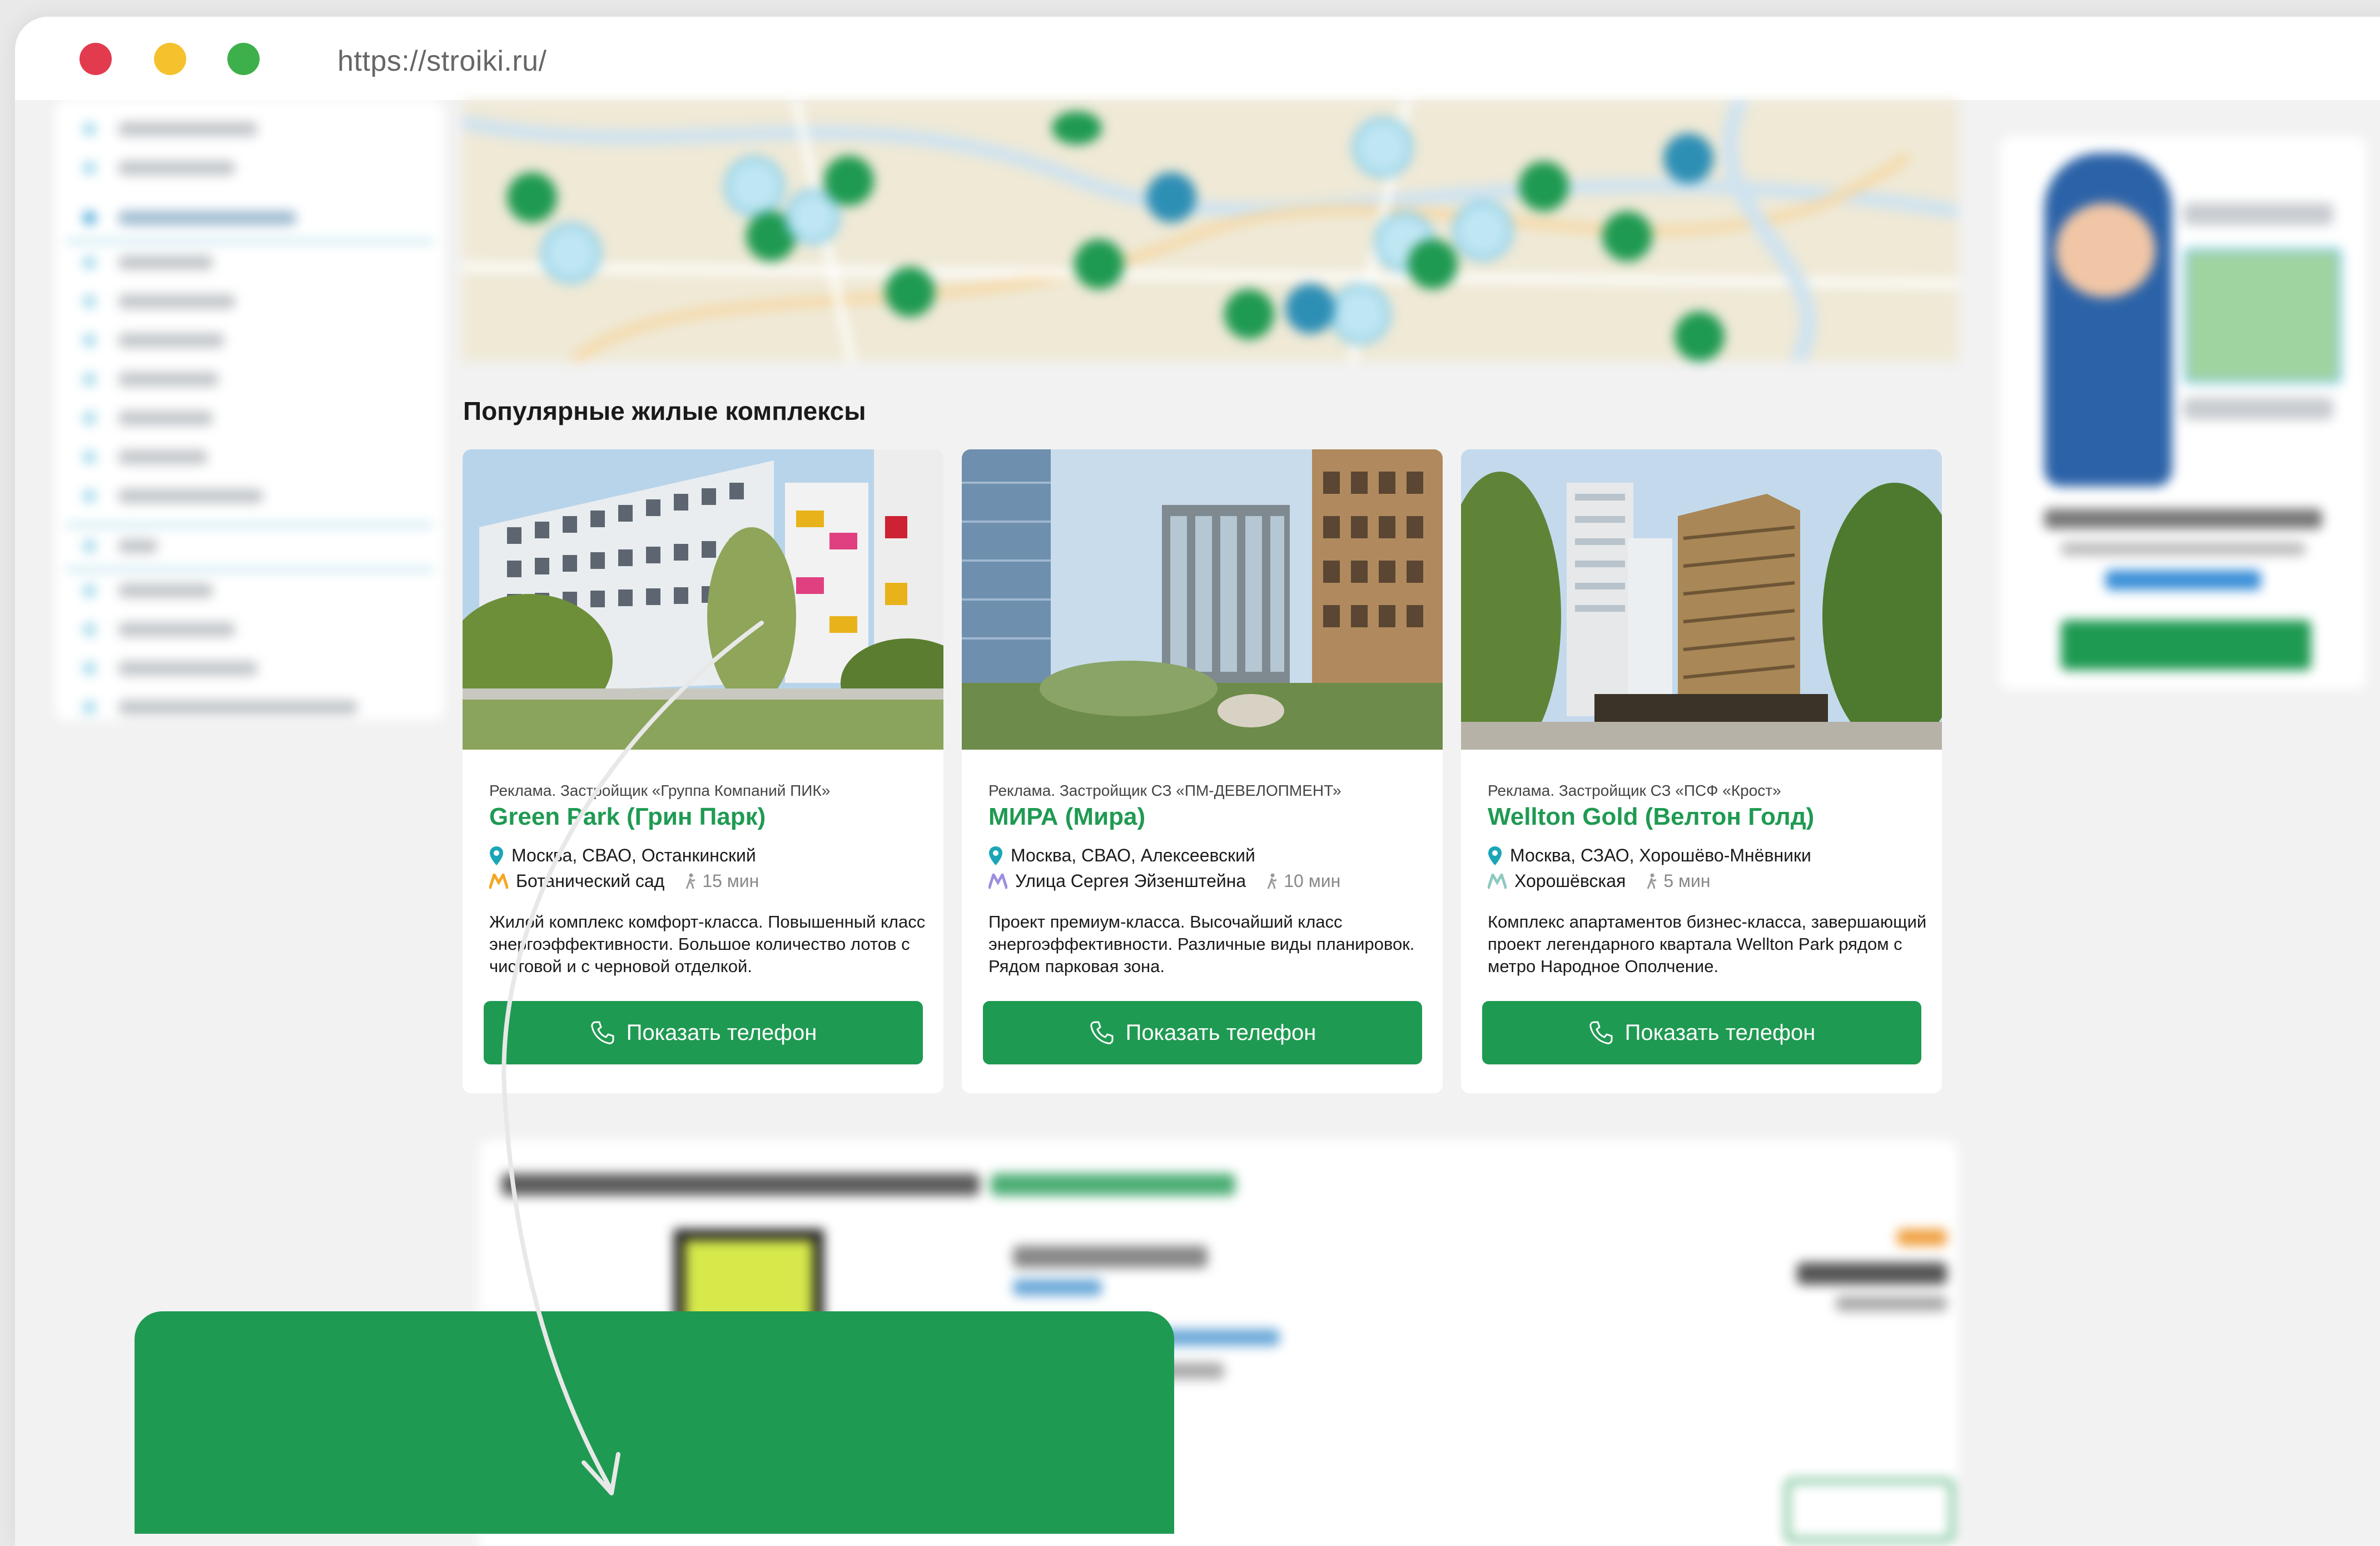  What do you see at coordinates (654, 1422) in the screenshot?
I see `green-overlay-panel` at bounding box center [654, 1422].